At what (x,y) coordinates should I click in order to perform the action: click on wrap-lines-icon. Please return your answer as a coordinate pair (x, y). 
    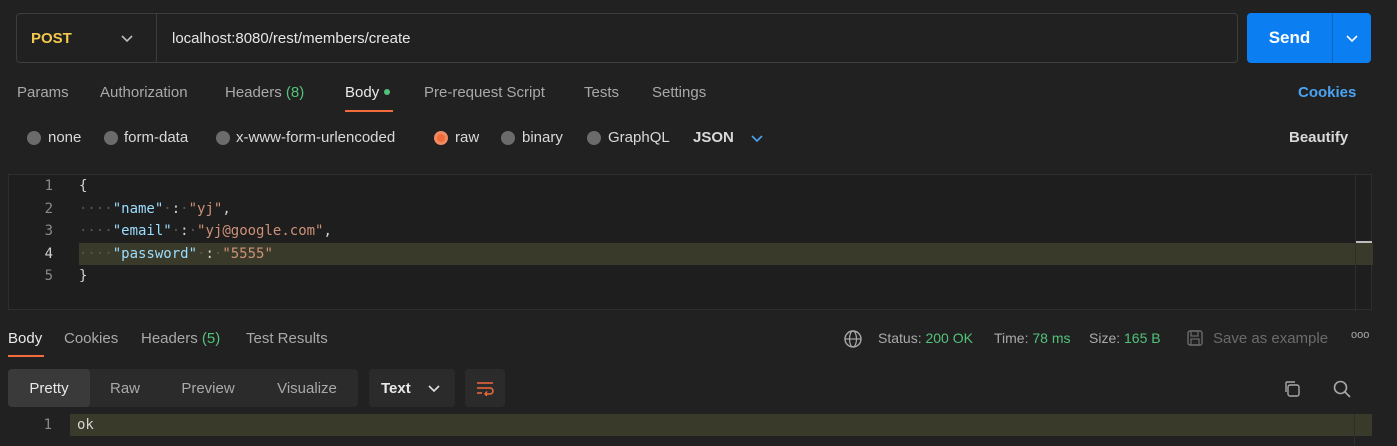
    Looking at the image, I should click on (485, 389).